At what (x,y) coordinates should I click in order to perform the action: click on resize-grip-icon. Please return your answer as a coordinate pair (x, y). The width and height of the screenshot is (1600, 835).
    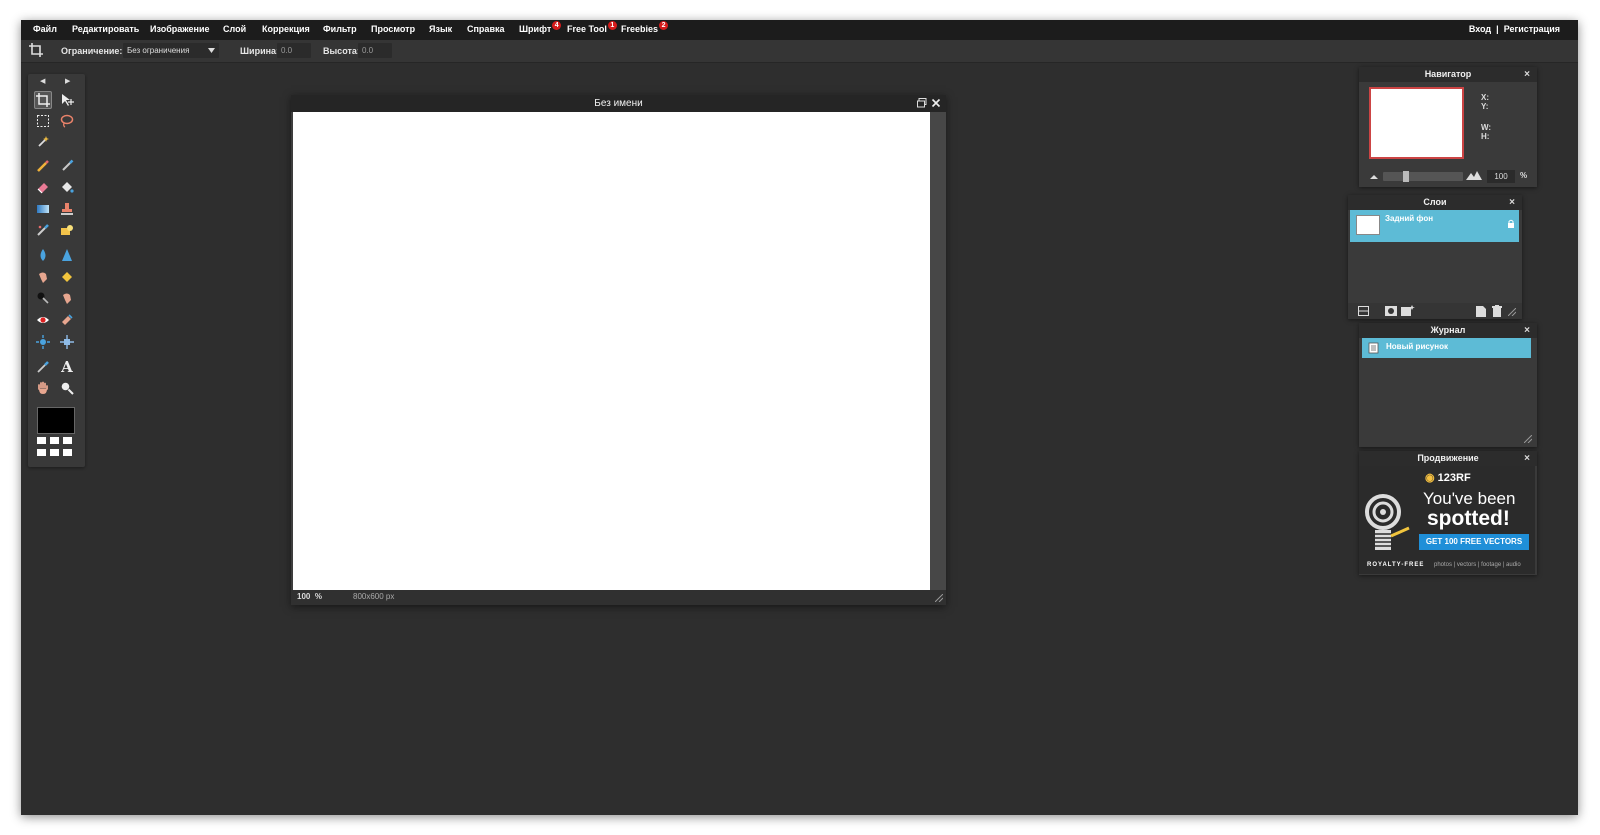
    Looking at the image, I should click on (939, 598).